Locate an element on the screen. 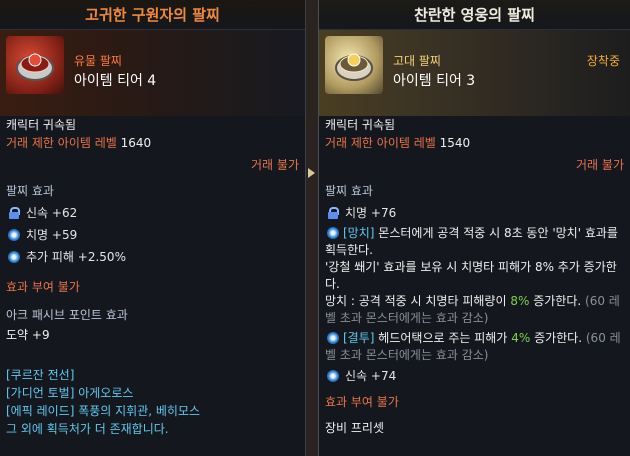  stat-text: 치명 +59 is located at coordinates (52, 235).